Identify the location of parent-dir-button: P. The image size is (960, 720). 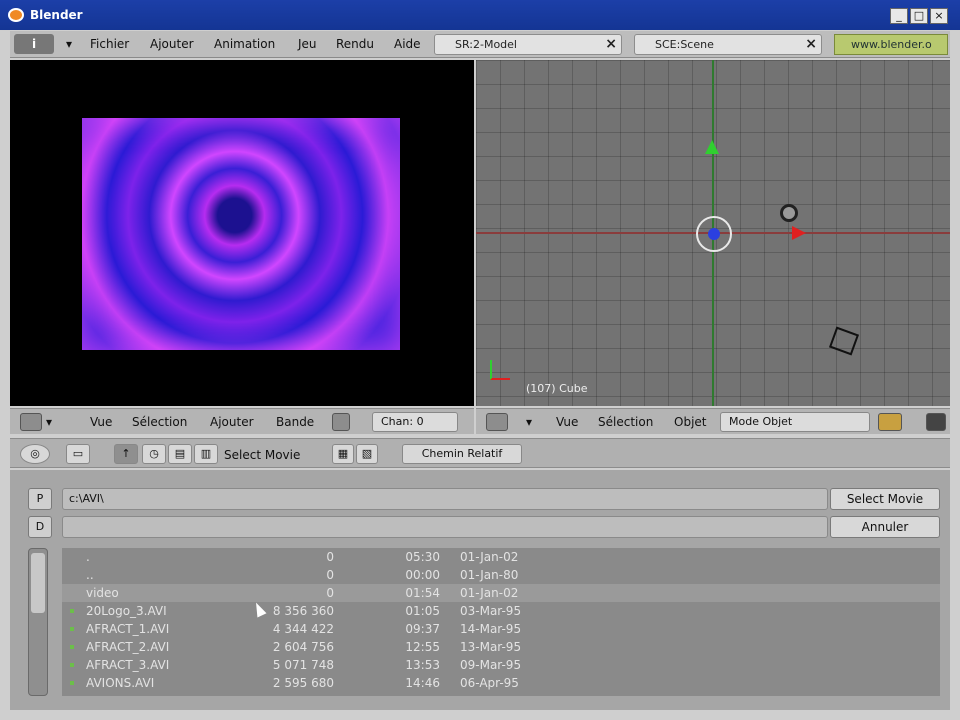
(40, 499).